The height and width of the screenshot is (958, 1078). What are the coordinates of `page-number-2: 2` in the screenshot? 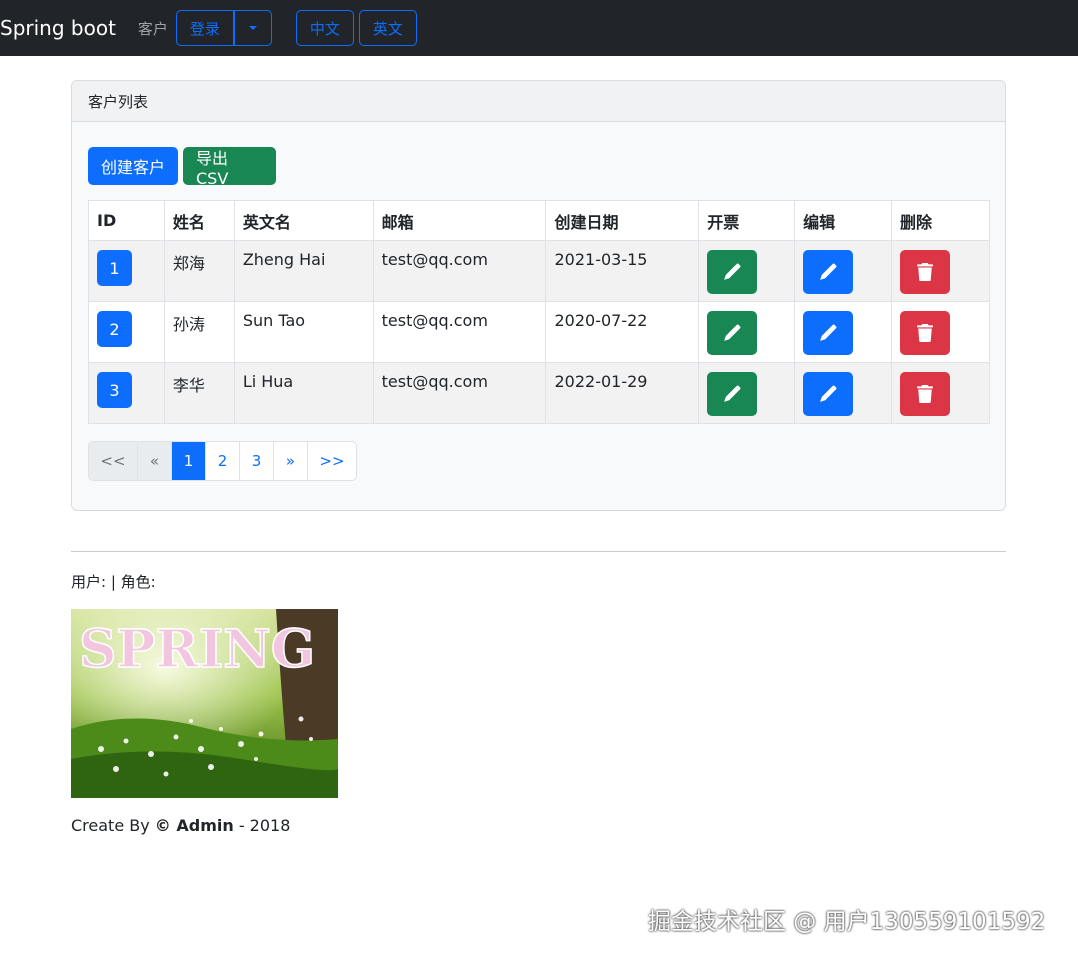 It's located at (223, 461).